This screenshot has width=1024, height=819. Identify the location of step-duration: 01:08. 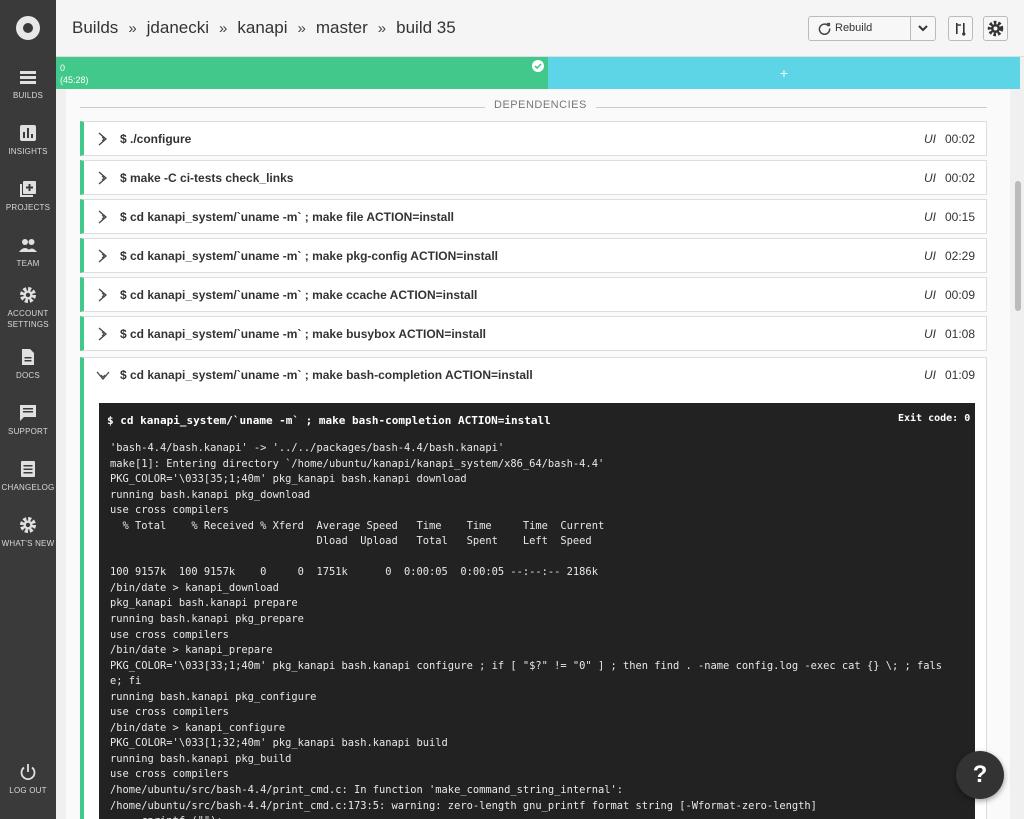
(960, 334).